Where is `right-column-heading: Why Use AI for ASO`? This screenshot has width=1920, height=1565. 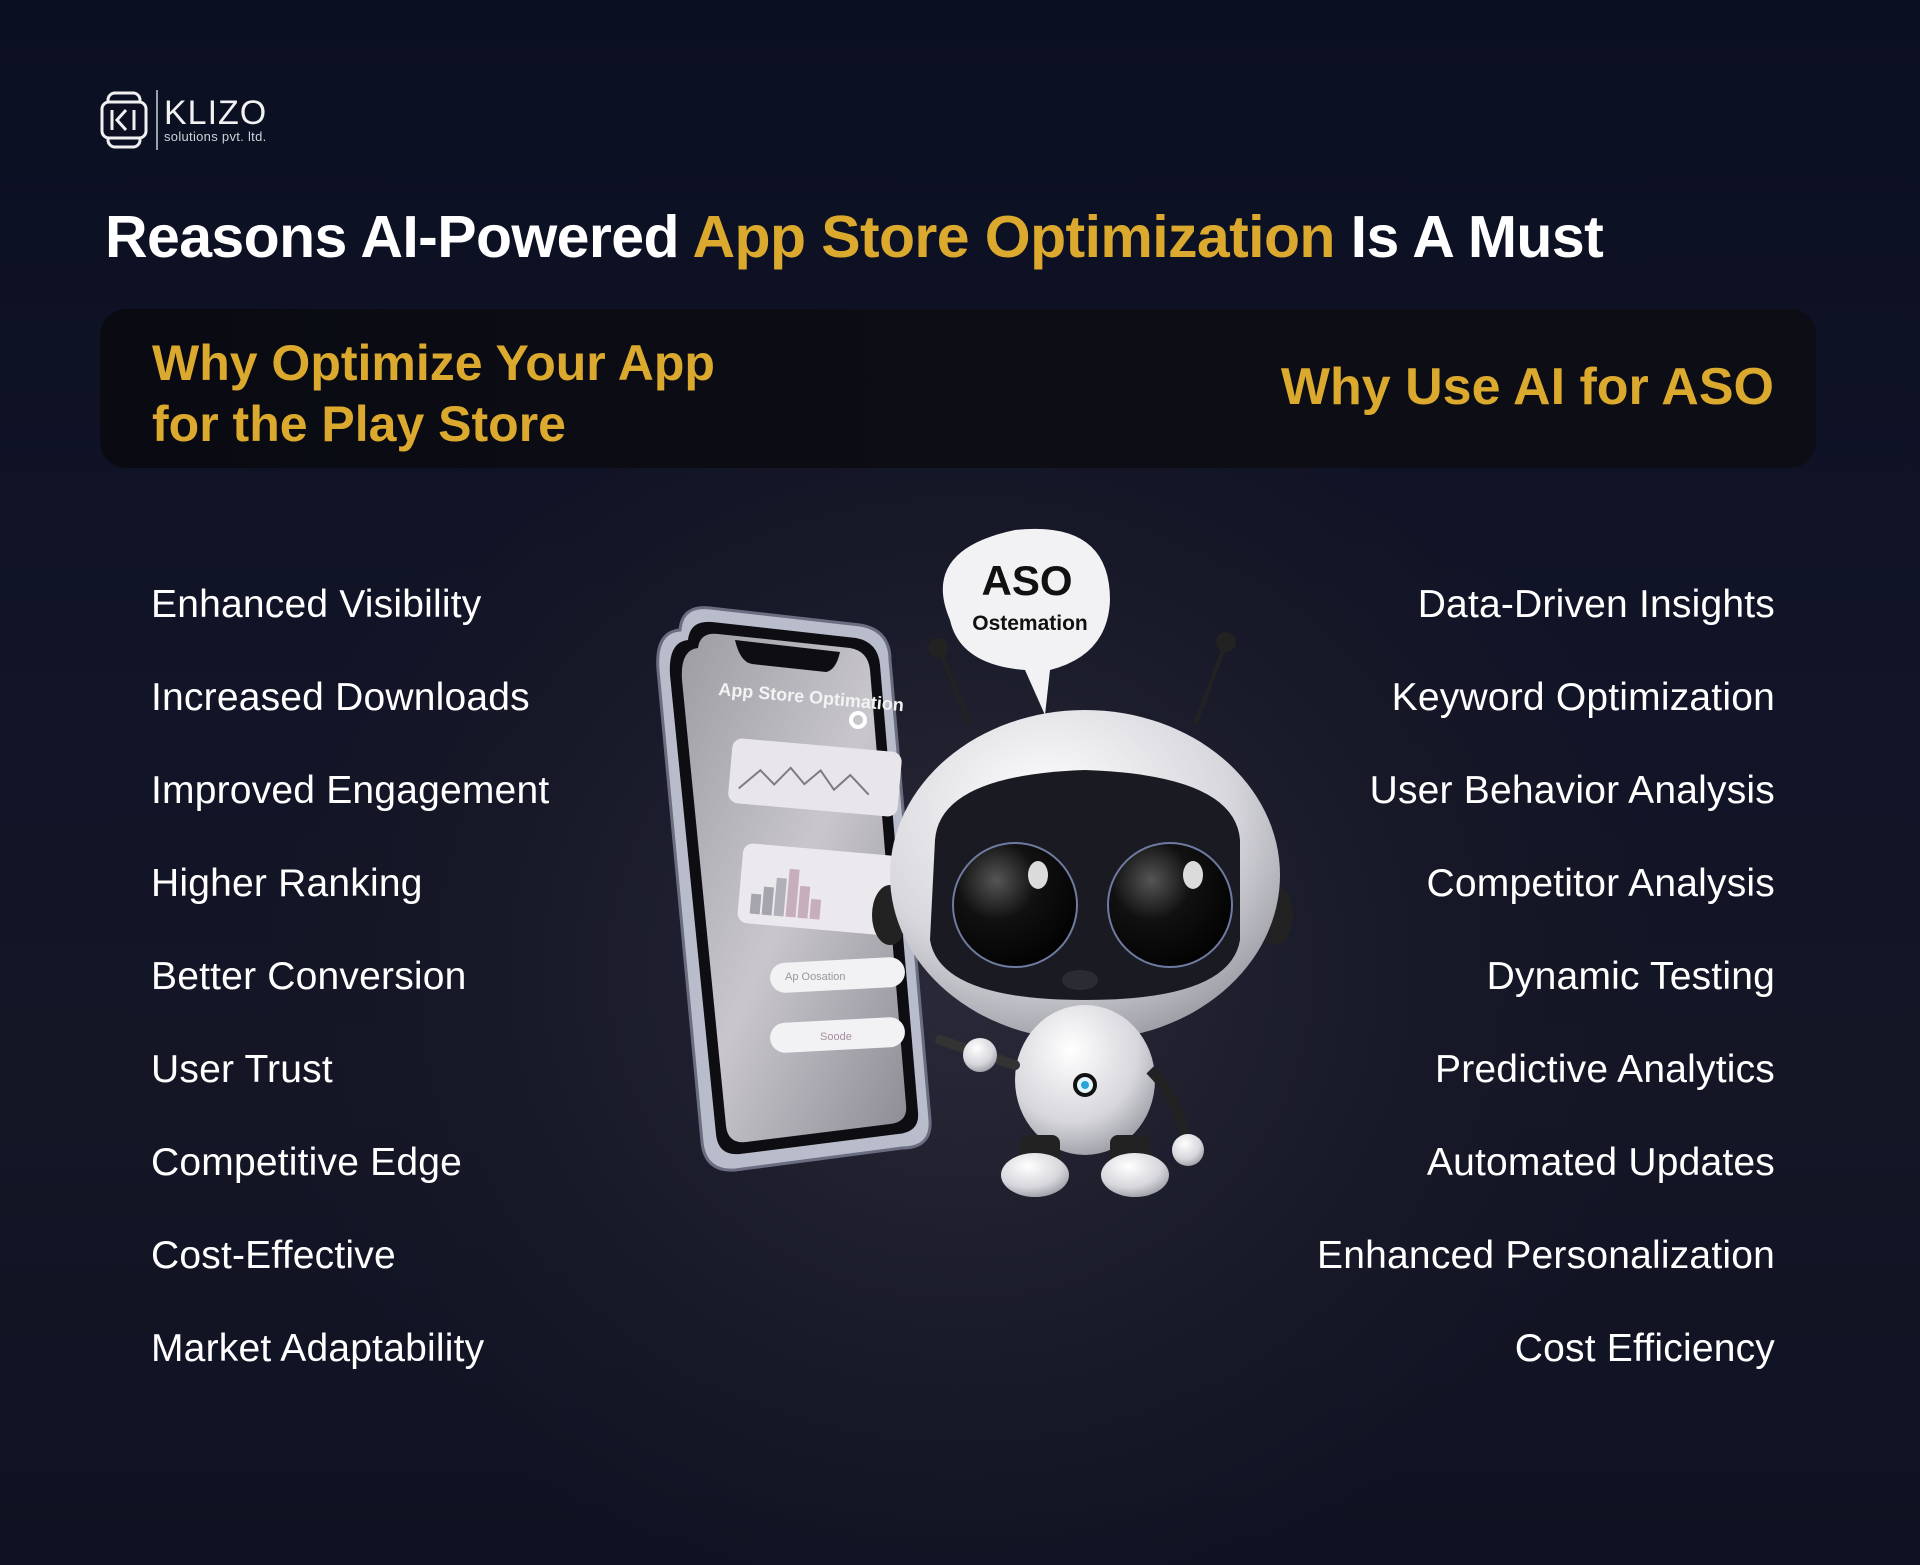
right-column-heading: Why Use AI for ASO is located at coordinates (1527, 387).